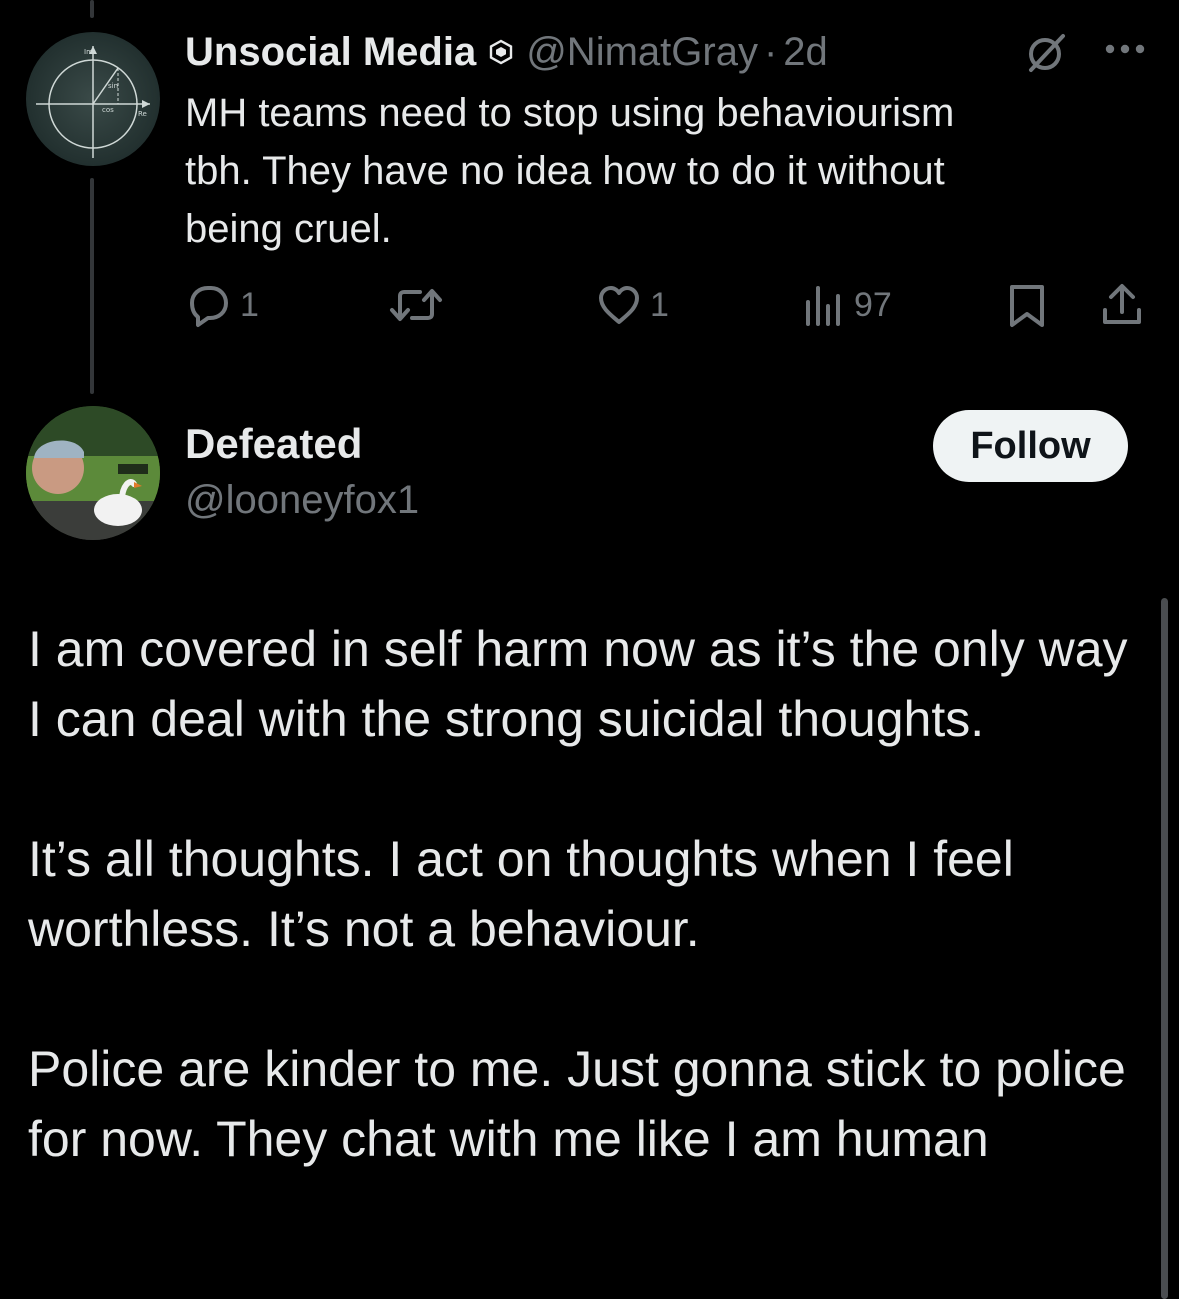 Image resolution: width=1179 pixels, height=1299 pixels. What do you see at coordinates (142, 114) in the screenshot?
I see `svg-text: Re` at bounding box center [142, 114].